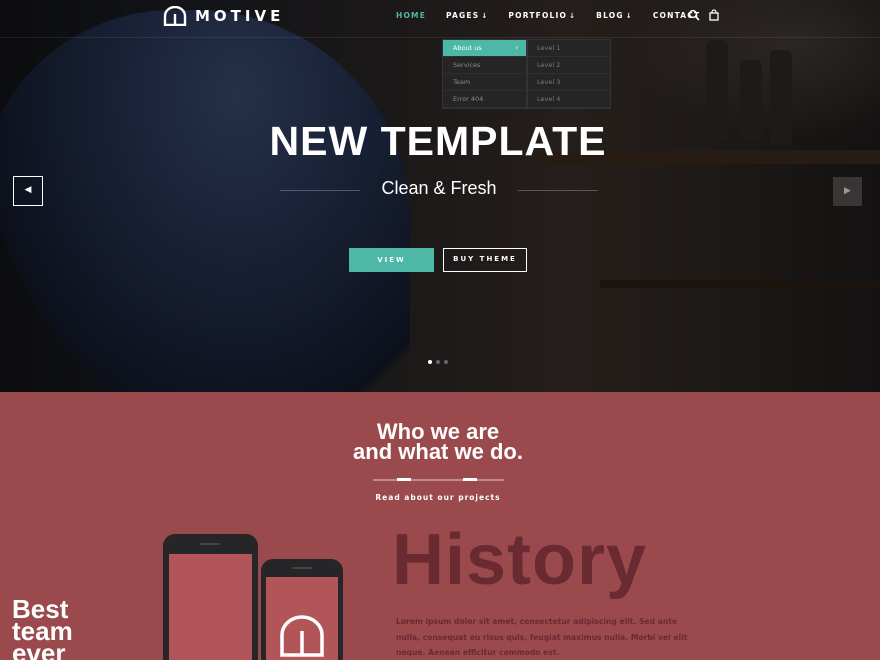  Describe the element at coordinates (520, 560) in the screenshot. I see `history-heading: History` at that location.